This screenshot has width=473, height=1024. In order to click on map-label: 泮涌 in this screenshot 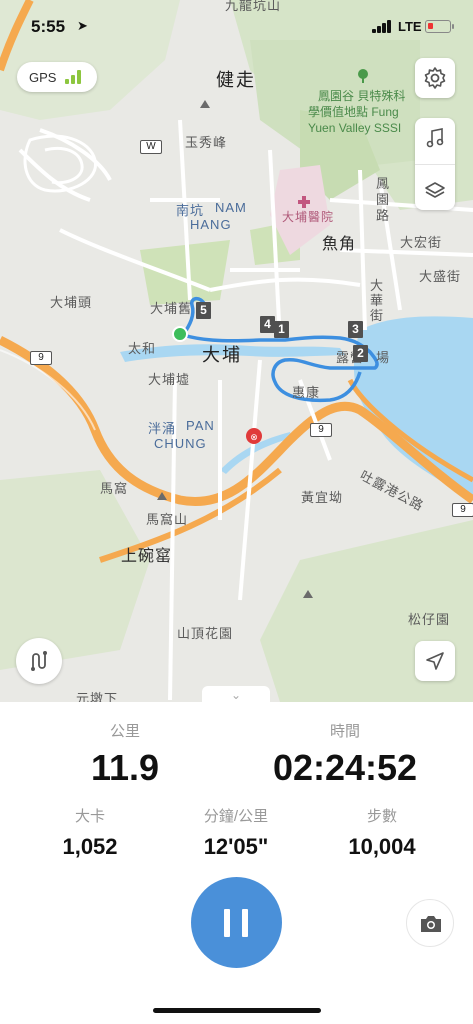, I will do `click(162, 428)`.